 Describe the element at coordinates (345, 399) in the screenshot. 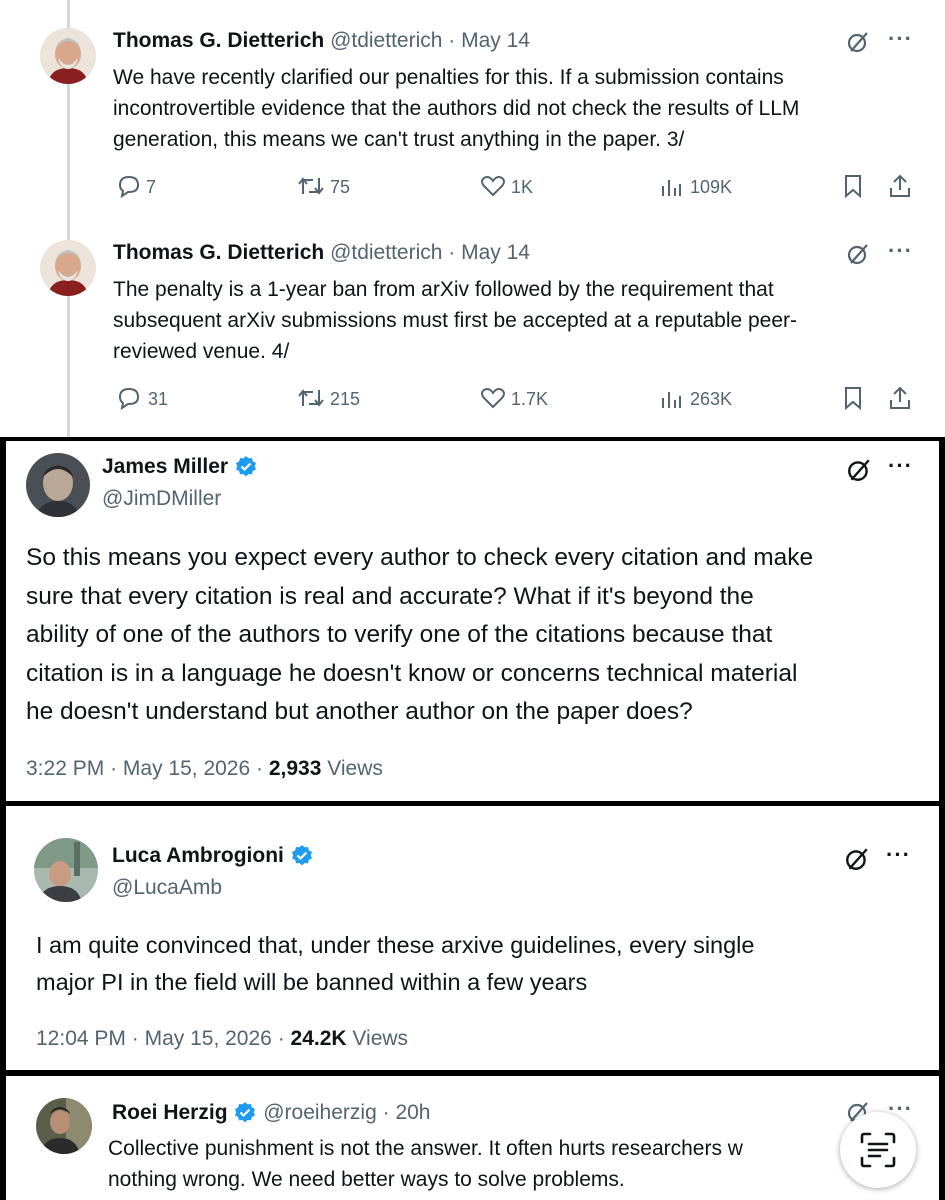

I see `repost-count: 215` at that location.